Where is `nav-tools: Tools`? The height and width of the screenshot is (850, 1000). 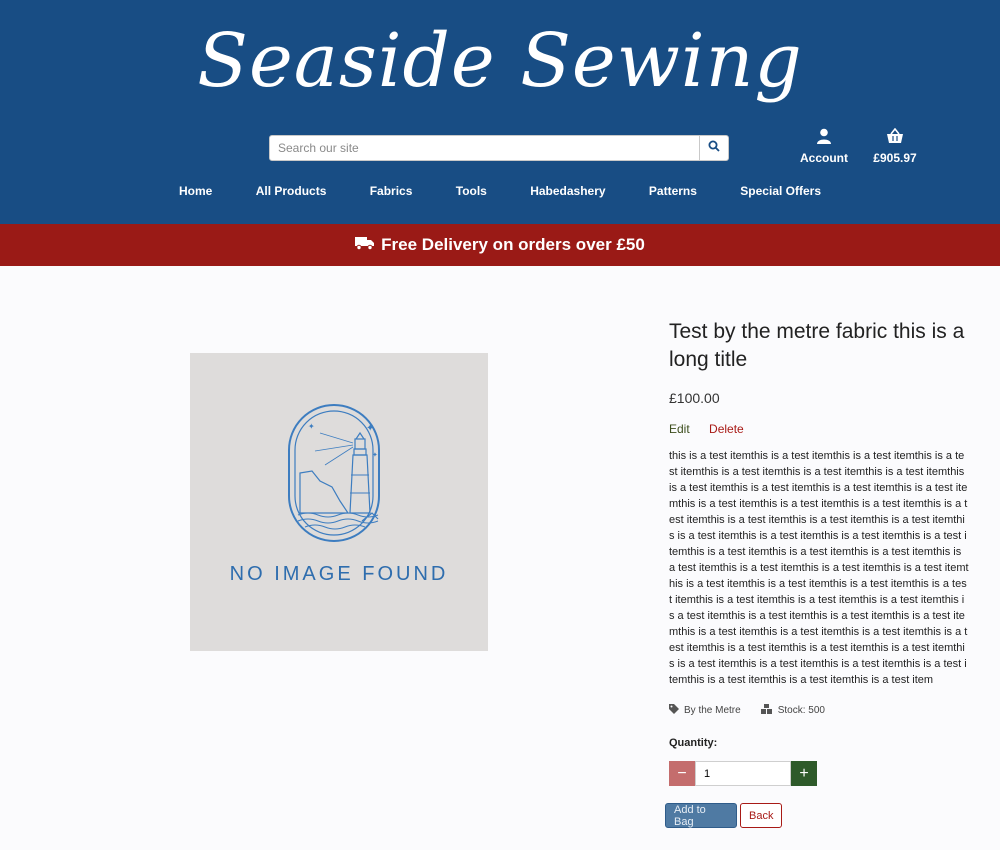 nav-tools: Tools is located at coordinates (471, 191).